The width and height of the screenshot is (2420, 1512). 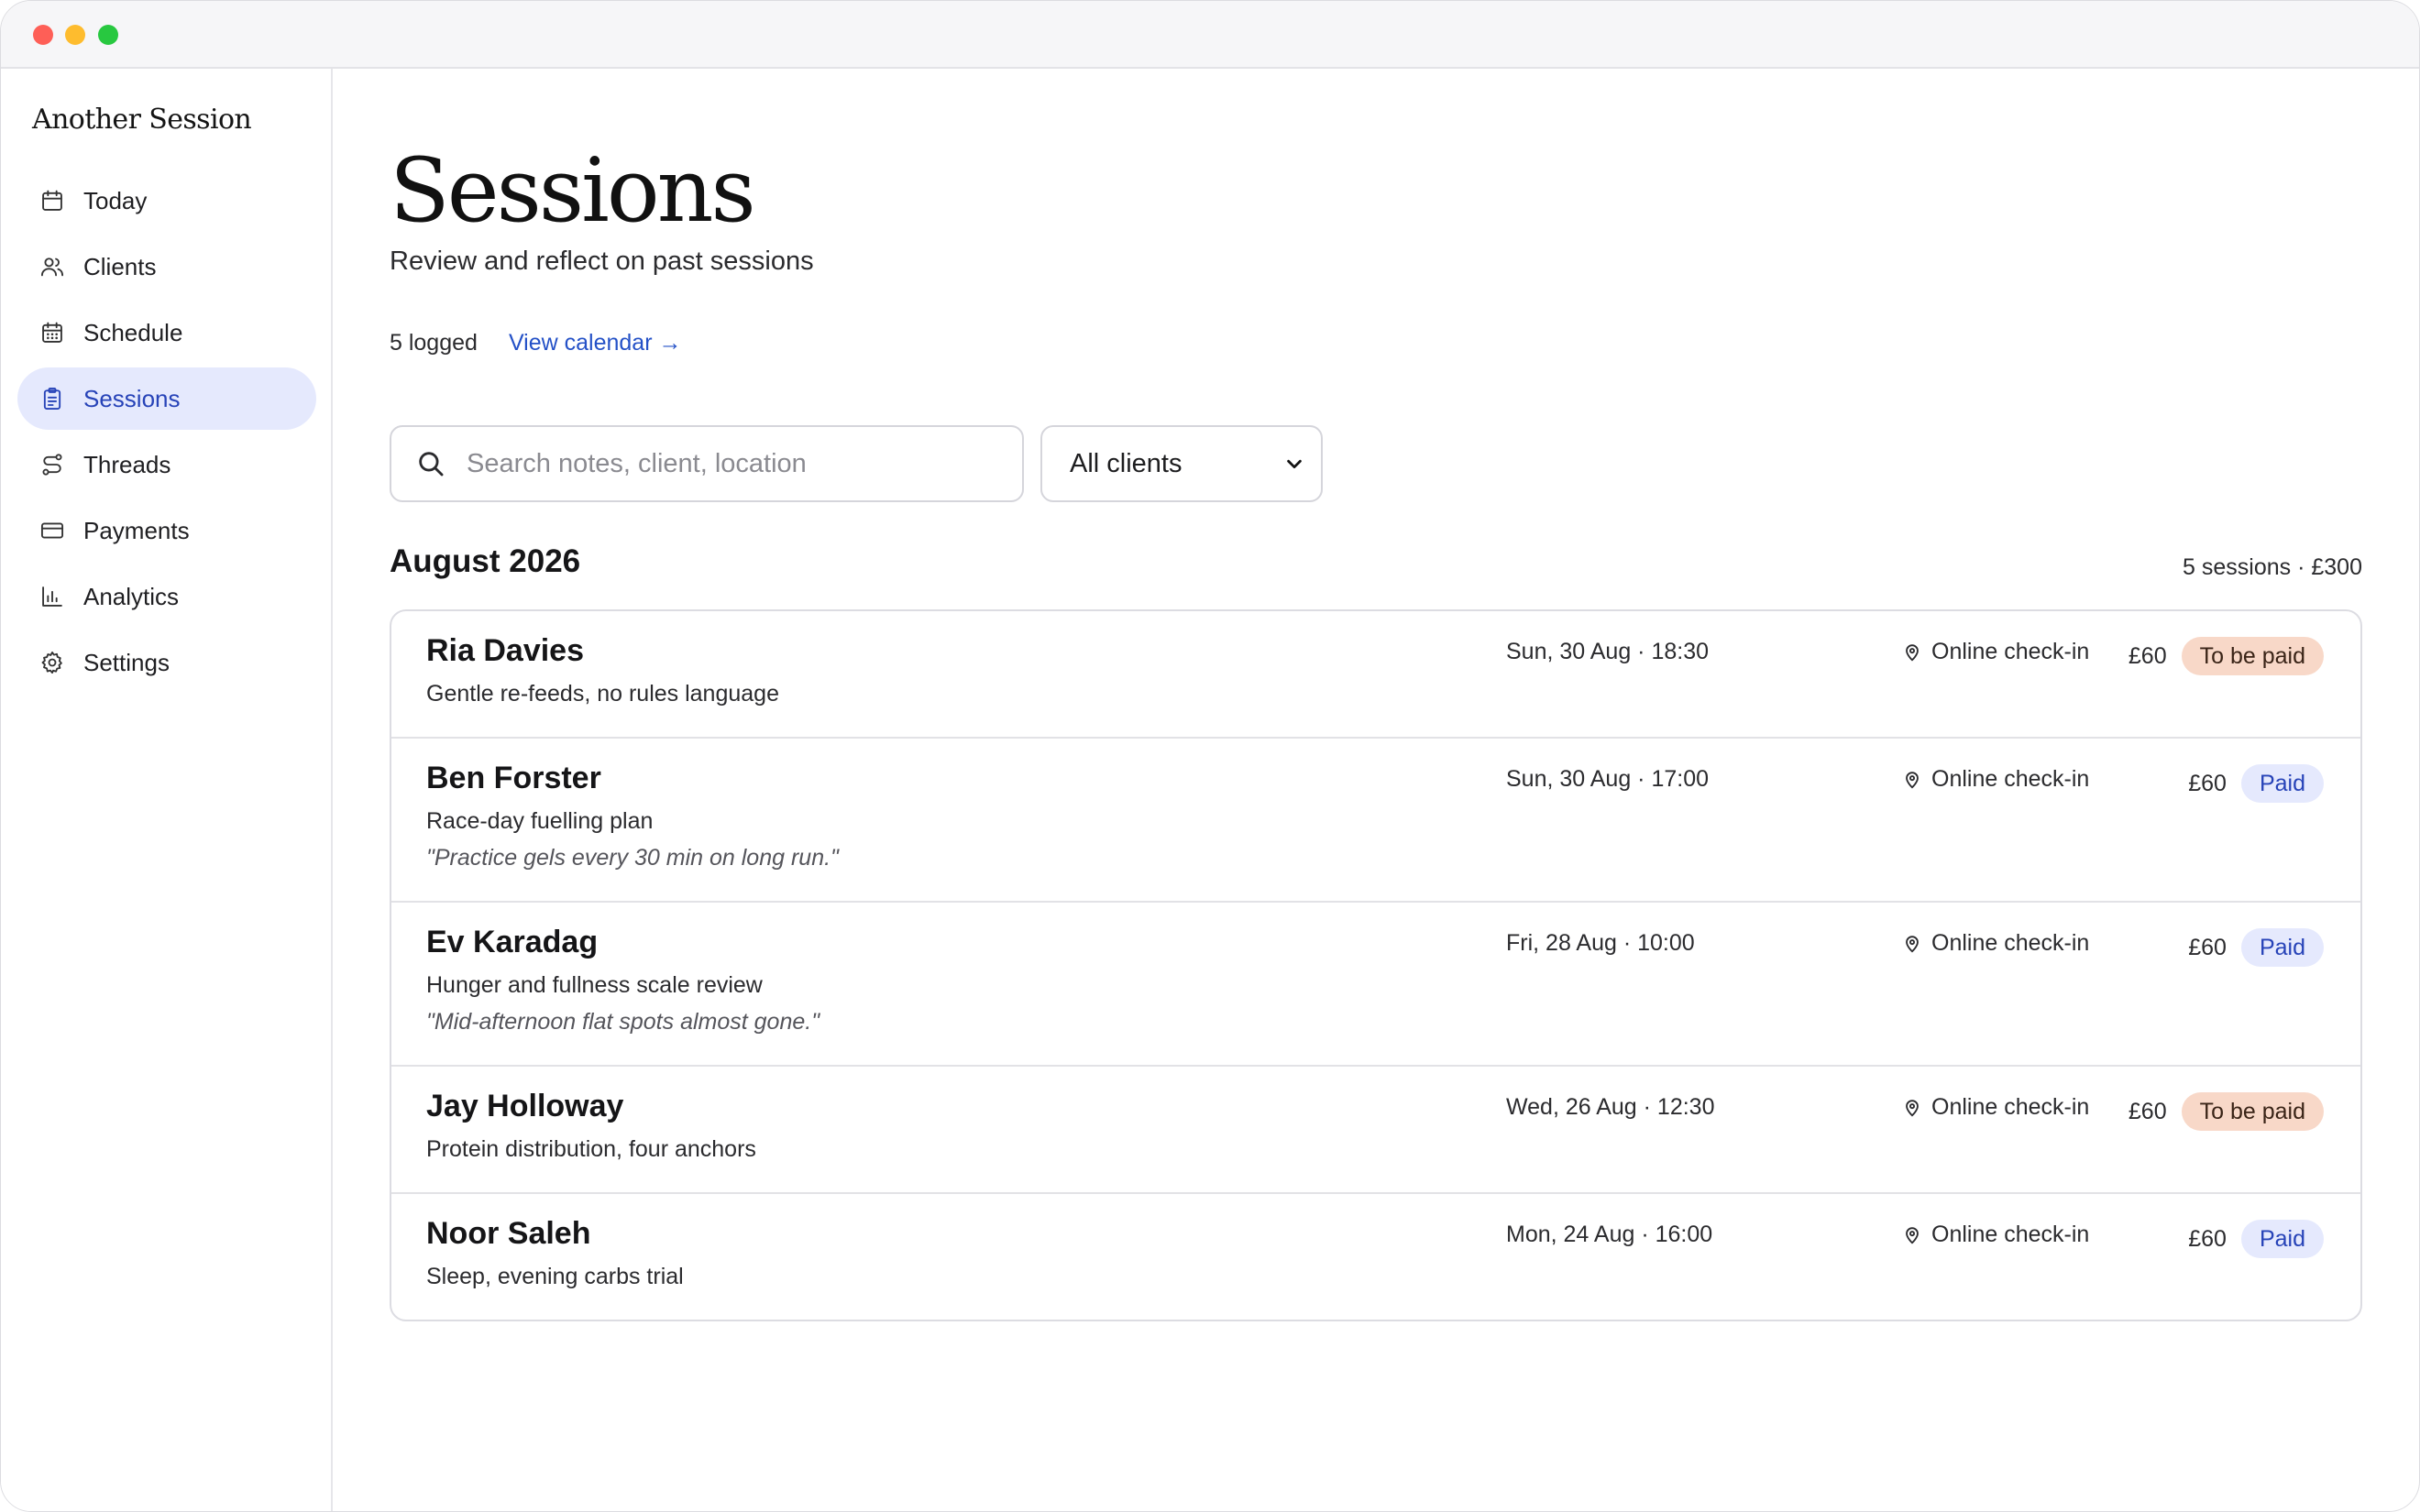 I want to click on session-topic: Sleep, evening carbs trial, so click(x=555, y=1276).